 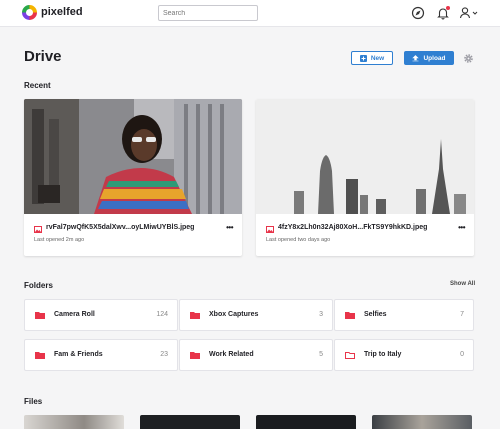 I want to click on files-section-title: Files, so click(x=33, y=401).